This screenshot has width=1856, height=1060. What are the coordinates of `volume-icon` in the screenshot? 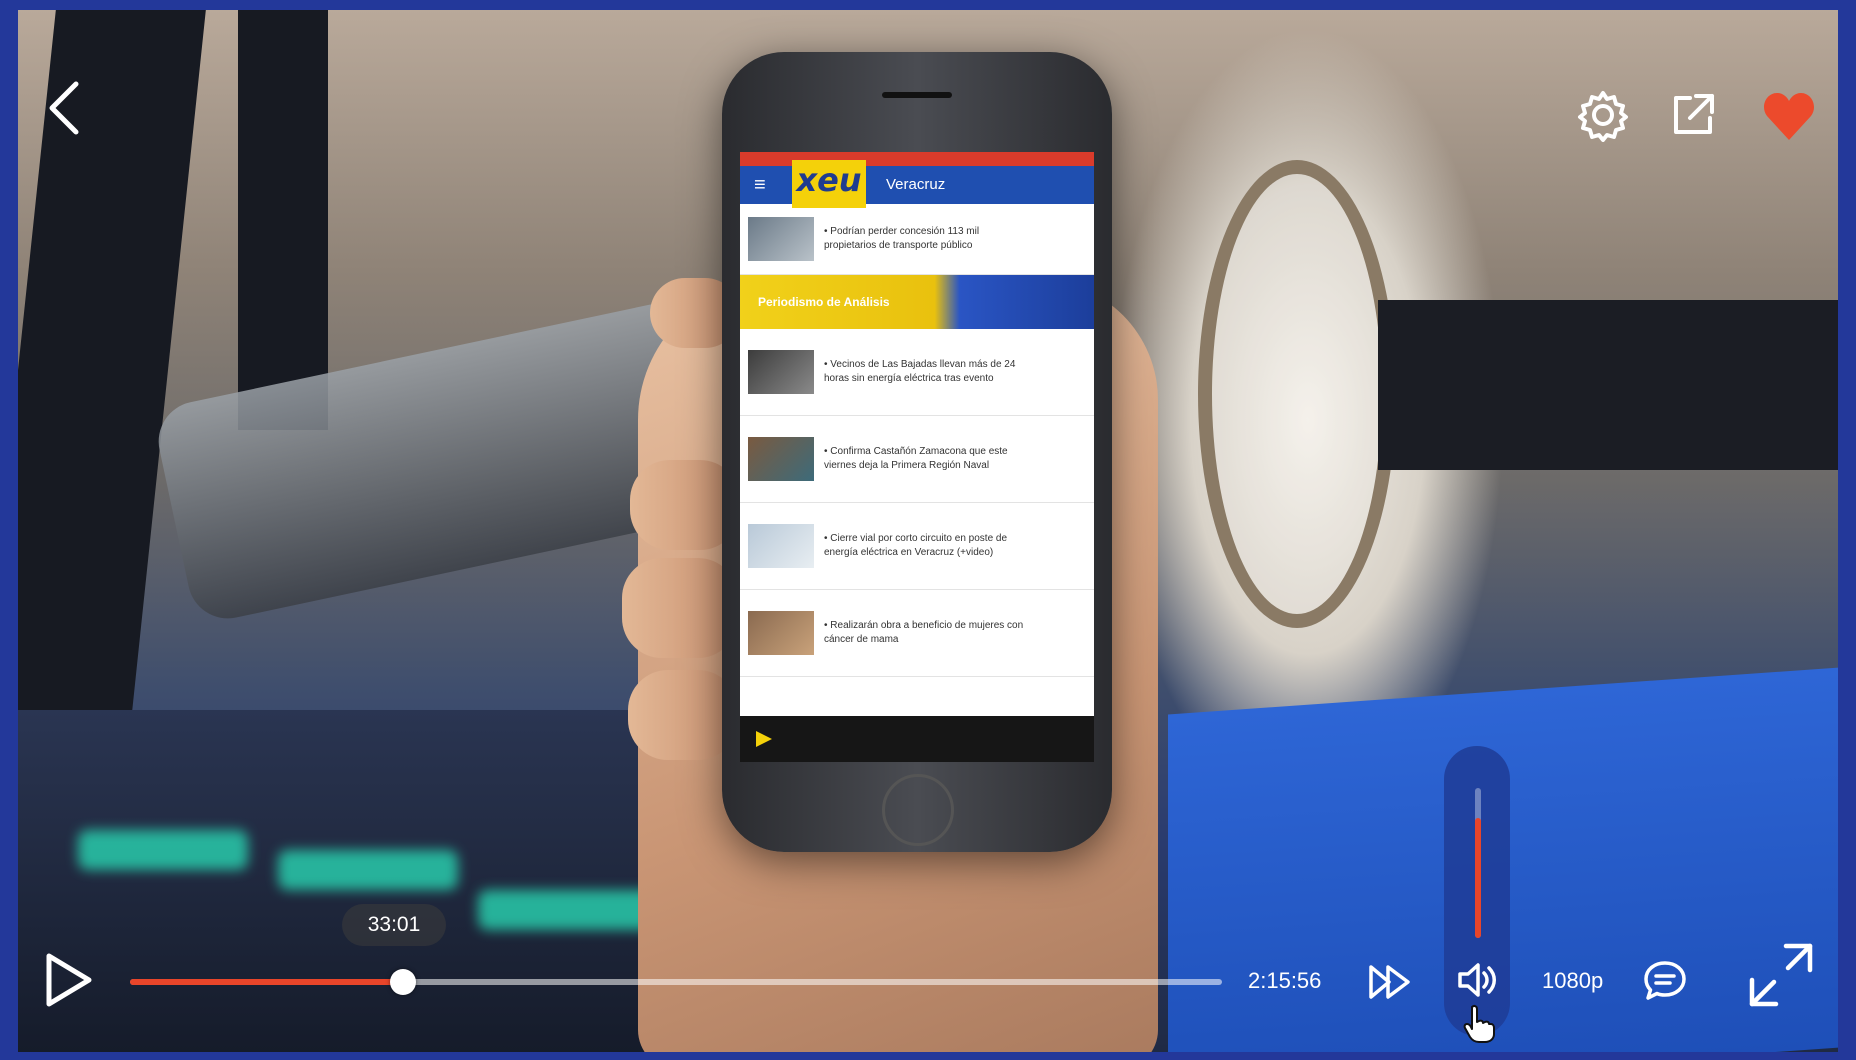 It's located at (1477, 980).